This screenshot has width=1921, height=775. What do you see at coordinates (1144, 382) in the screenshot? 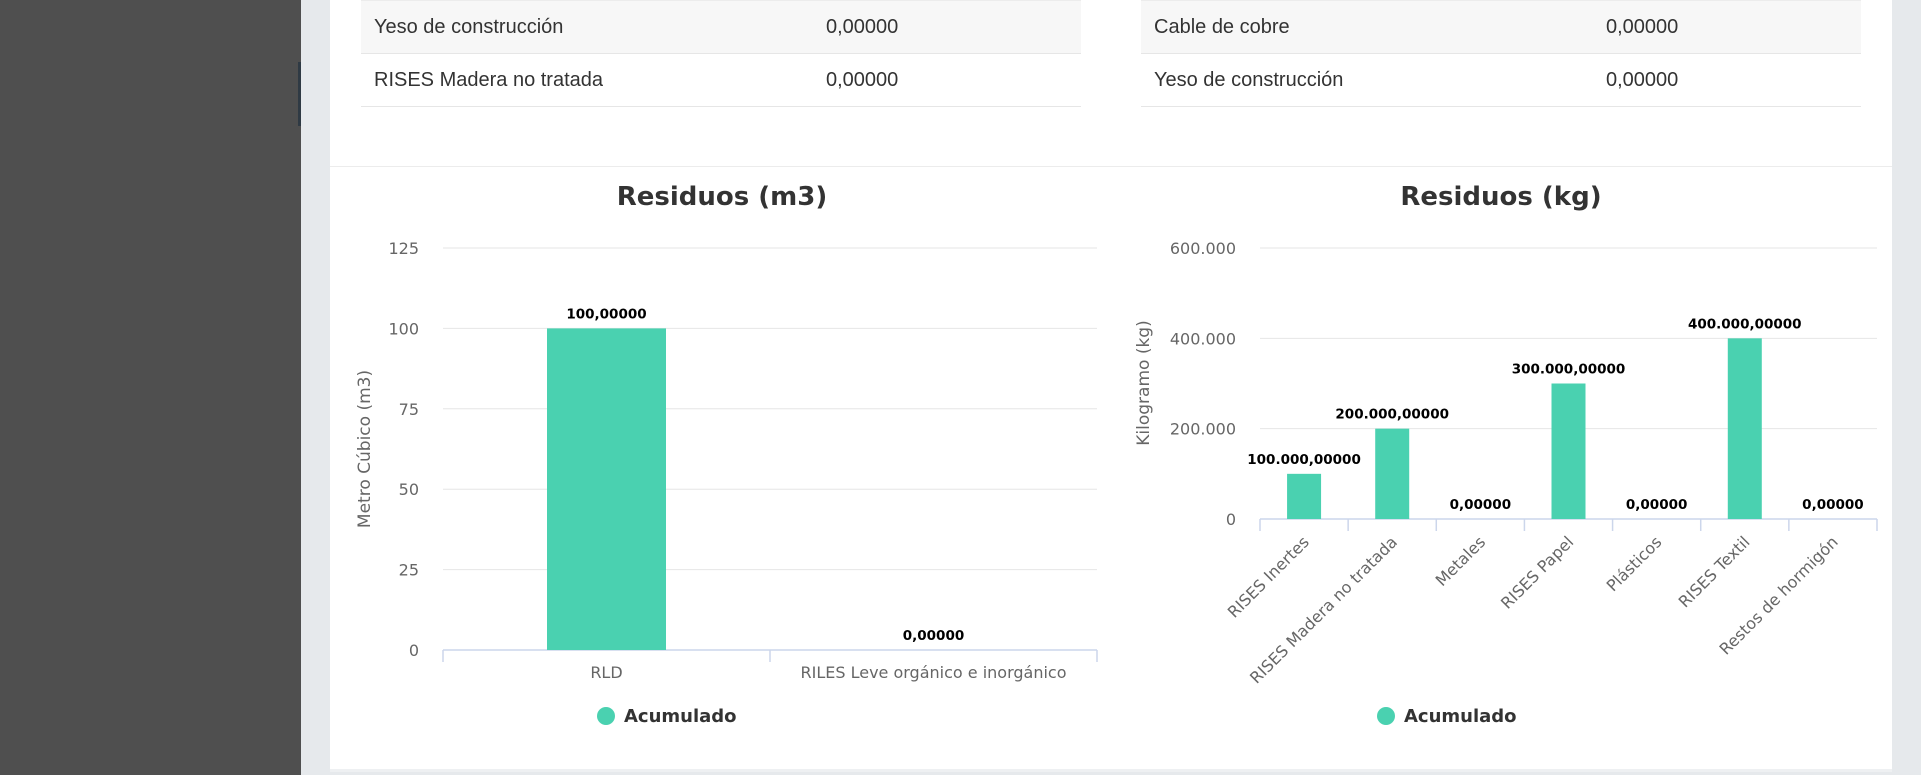
I see `y-axis-title: Kilogramo (kg)` at bounding box center [1144, 382].